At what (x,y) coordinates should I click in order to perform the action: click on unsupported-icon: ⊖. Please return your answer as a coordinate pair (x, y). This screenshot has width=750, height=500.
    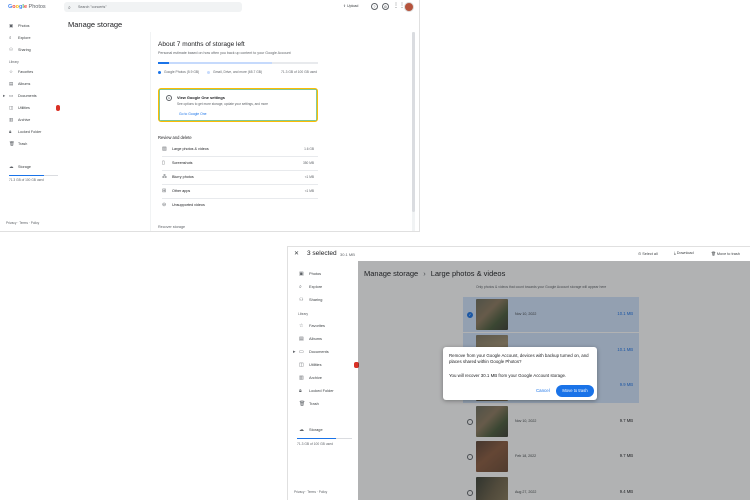
    Looking at the image, I should click on (164, 205).